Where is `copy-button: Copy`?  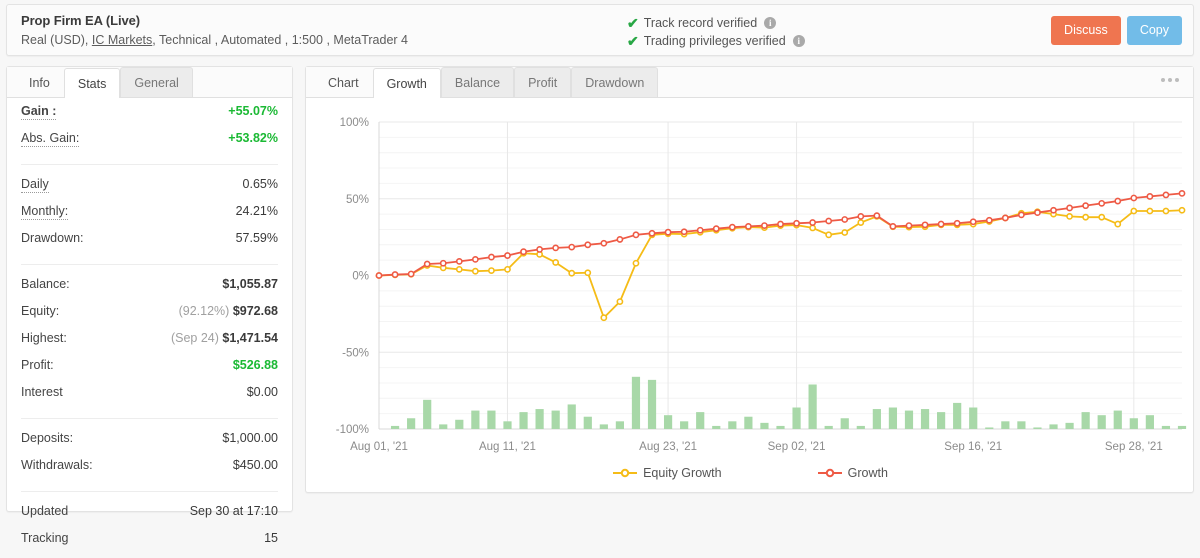
copy-button: Copy is located at coordinates (1154, 30).